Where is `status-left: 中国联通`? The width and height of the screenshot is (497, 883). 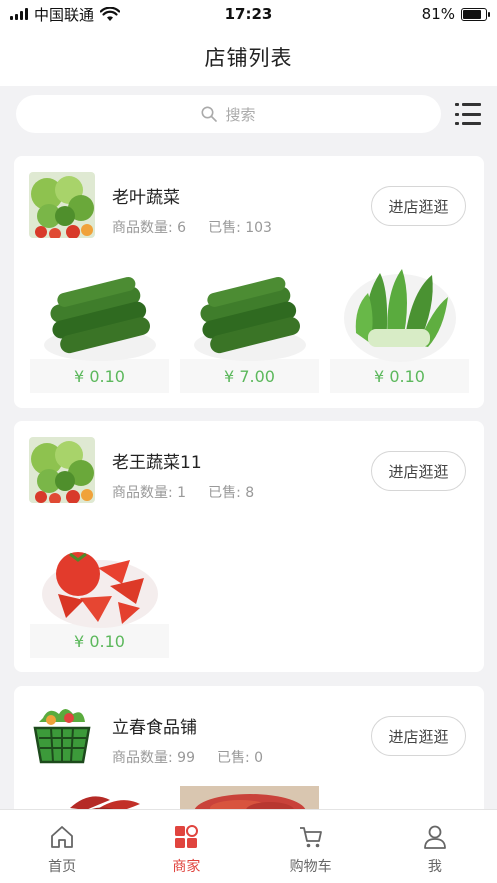 status-left: 中国联通 is located at coordinates (65, 14).